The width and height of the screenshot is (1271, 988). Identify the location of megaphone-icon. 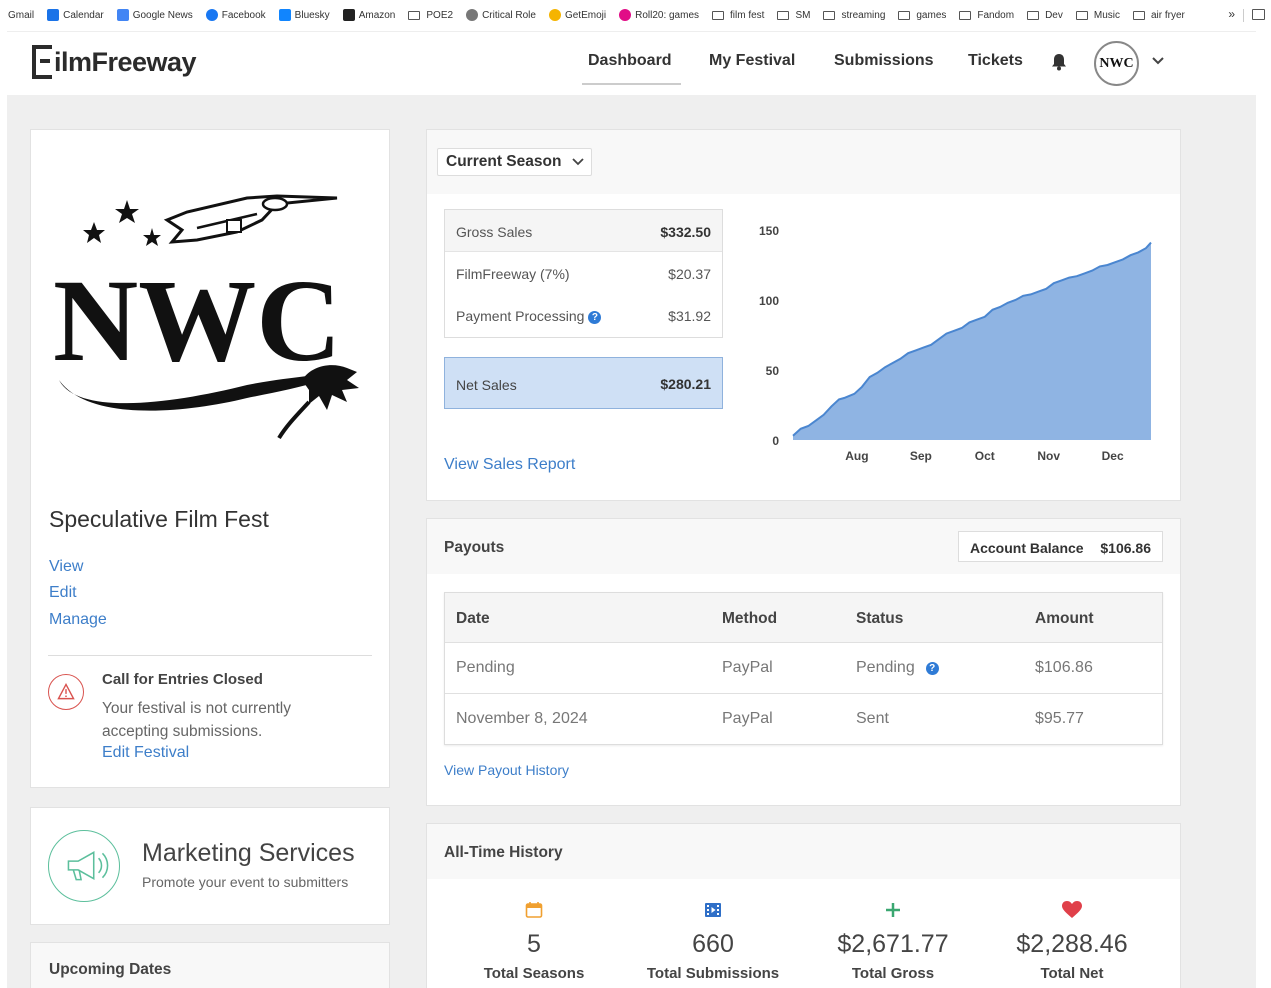
(84, 866).